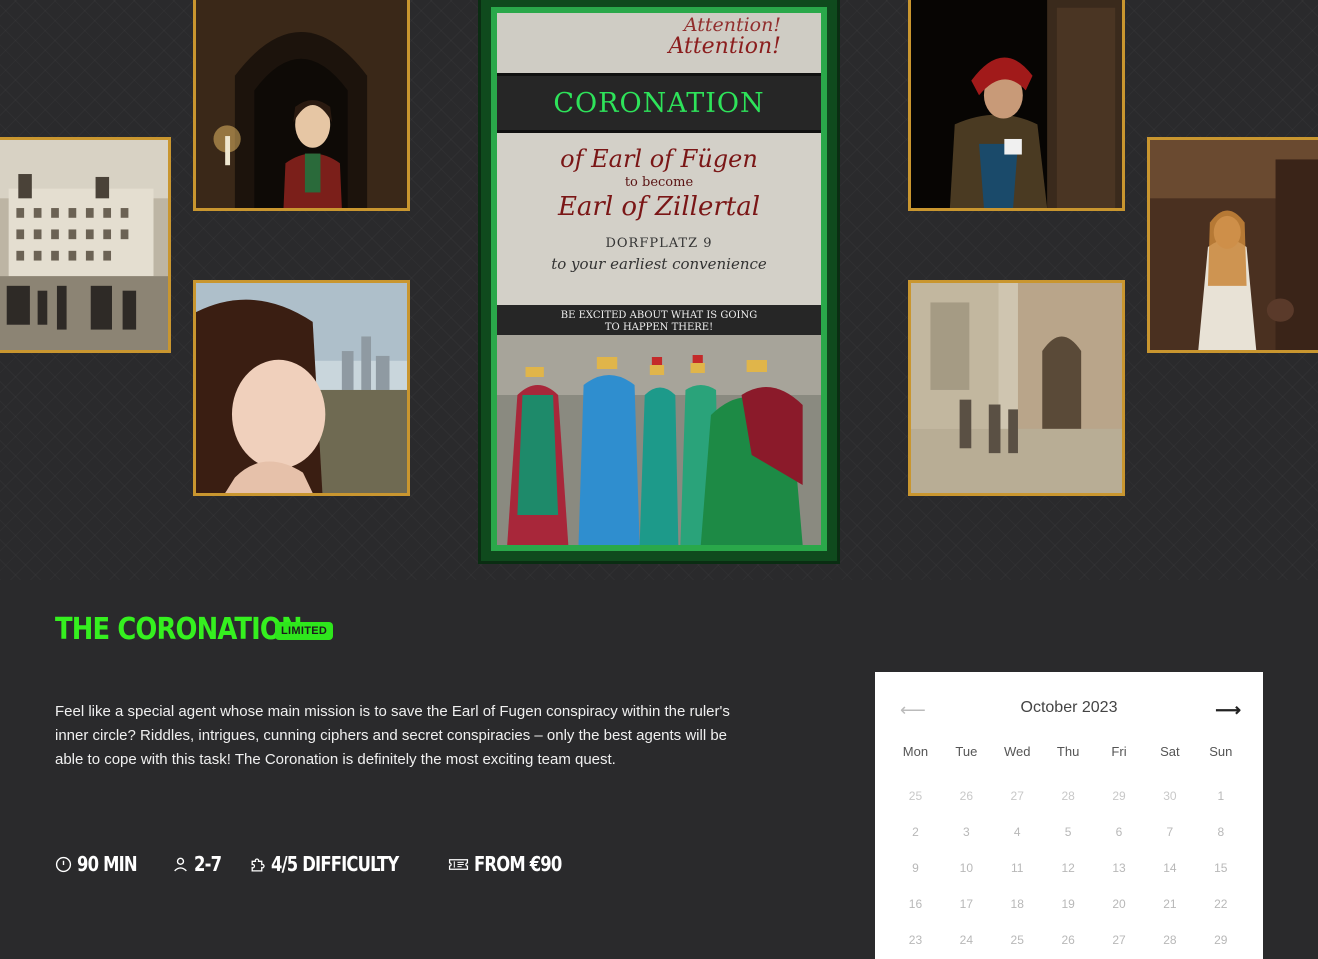 The image size is (1318, 959). Describe the element at coordinates (1220, 868) in the screenshot. I see `calendar-day: 15` at that location.